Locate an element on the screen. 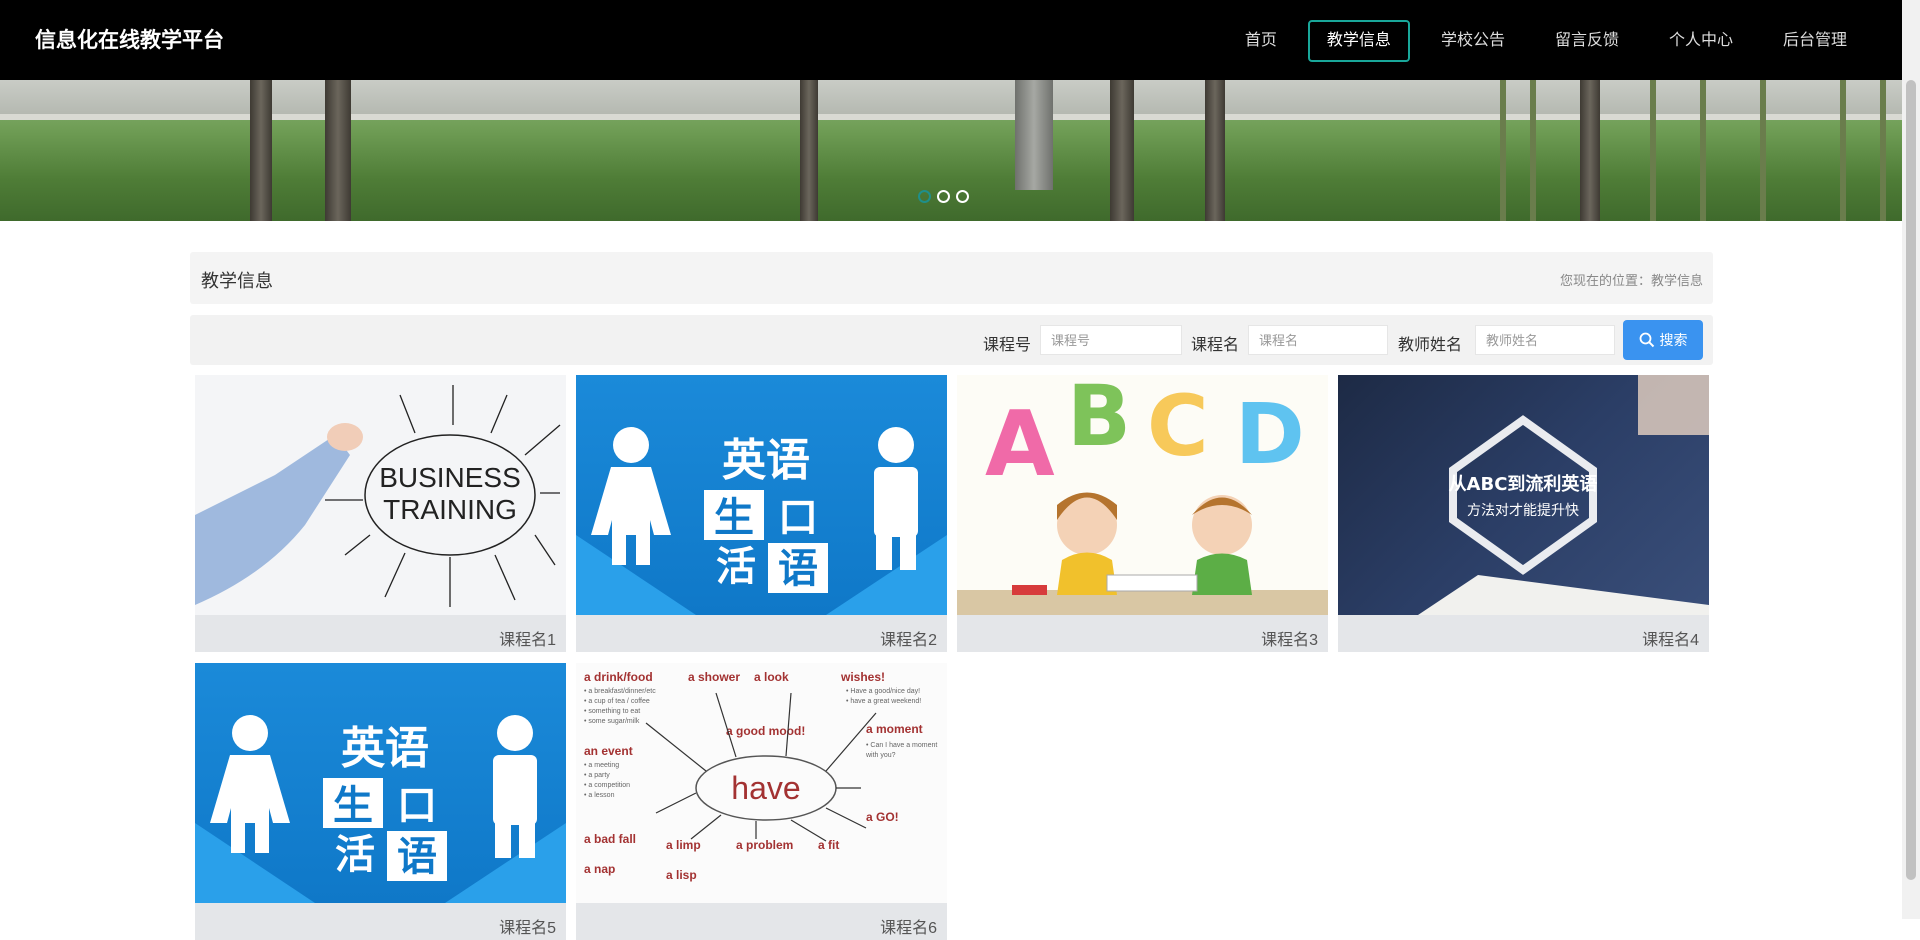 Image resolution: width=1920 pixels, height=940 pixels. svg-text: • a lesson is located at coordinates (599, 795).